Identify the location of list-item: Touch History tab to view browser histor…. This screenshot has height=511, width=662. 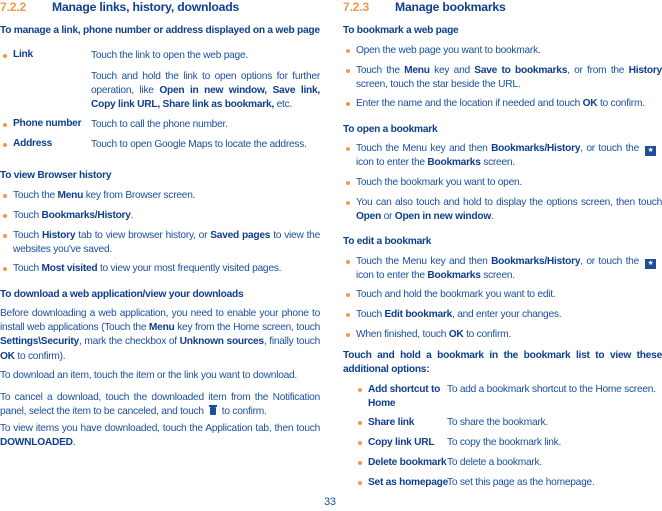
(160, 243).